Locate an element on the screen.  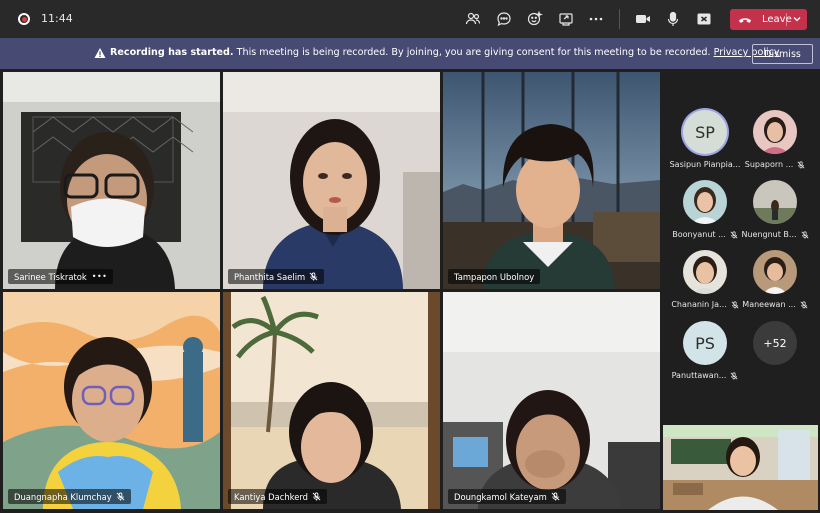
avatar: SP is located at coordinates (705, 132).